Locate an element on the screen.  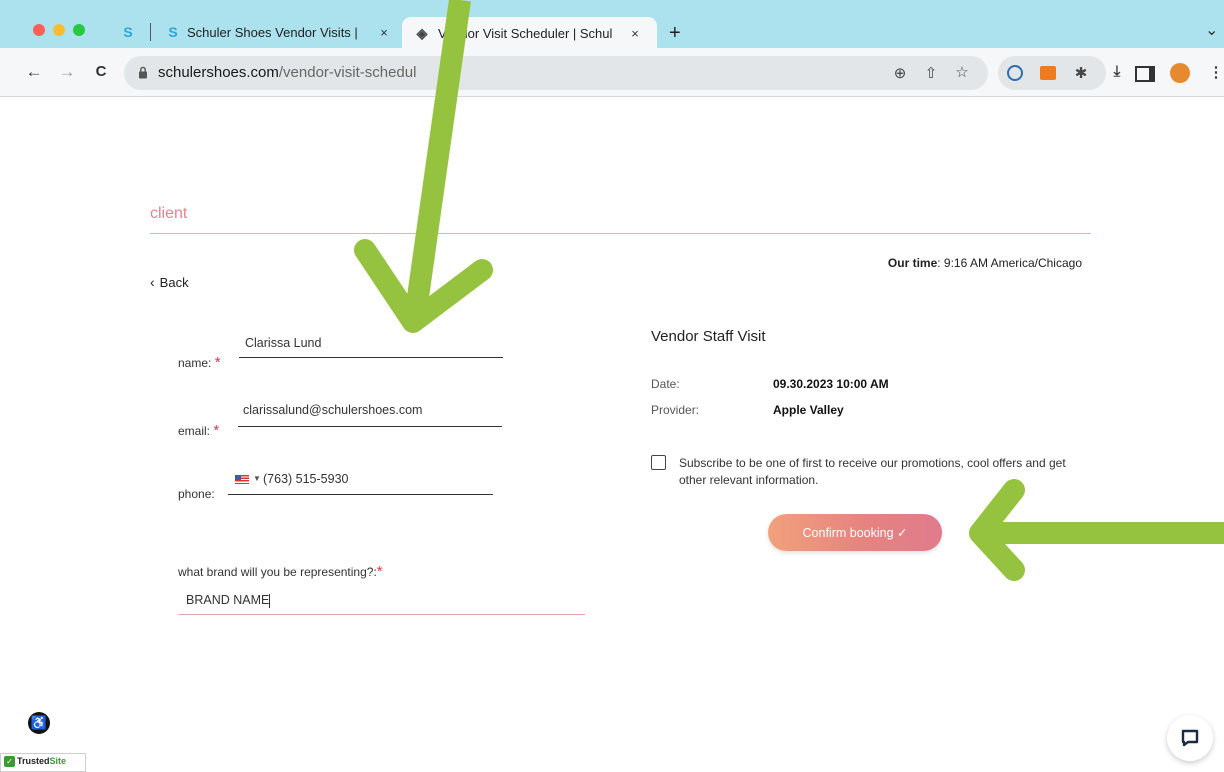
chat-bubble-icon is located at coordinates (1190, 737).